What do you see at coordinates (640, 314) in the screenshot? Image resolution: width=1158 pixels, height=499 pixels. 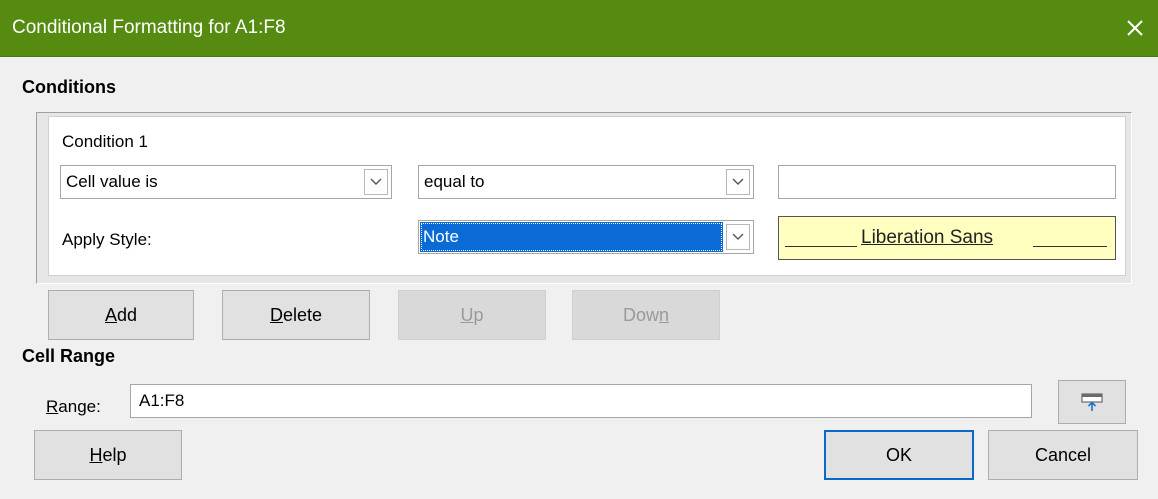 I see `down-label-pre: Dow` at bounding box center [640, 314].